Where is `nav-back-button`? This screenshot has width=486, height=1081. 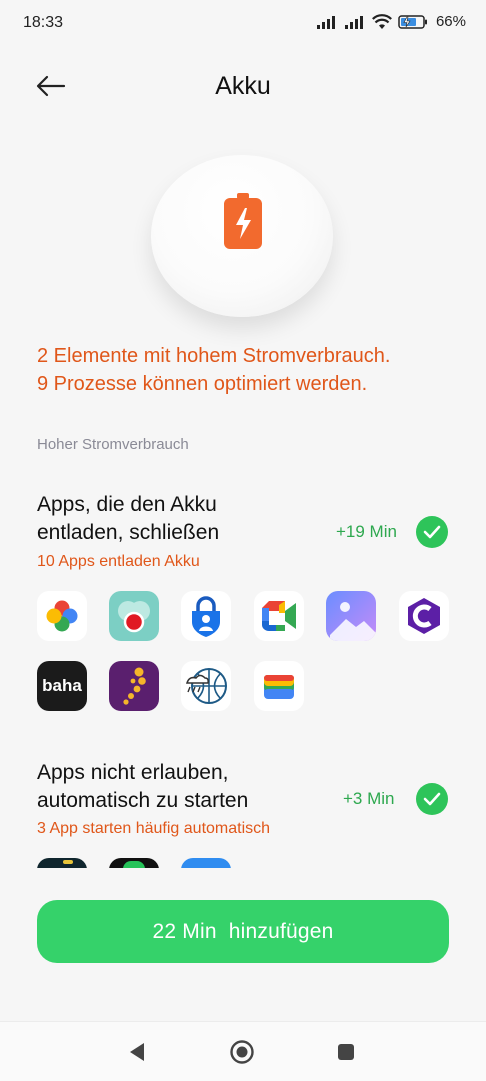
nav-back-button is located at coordinates (137, 1052).